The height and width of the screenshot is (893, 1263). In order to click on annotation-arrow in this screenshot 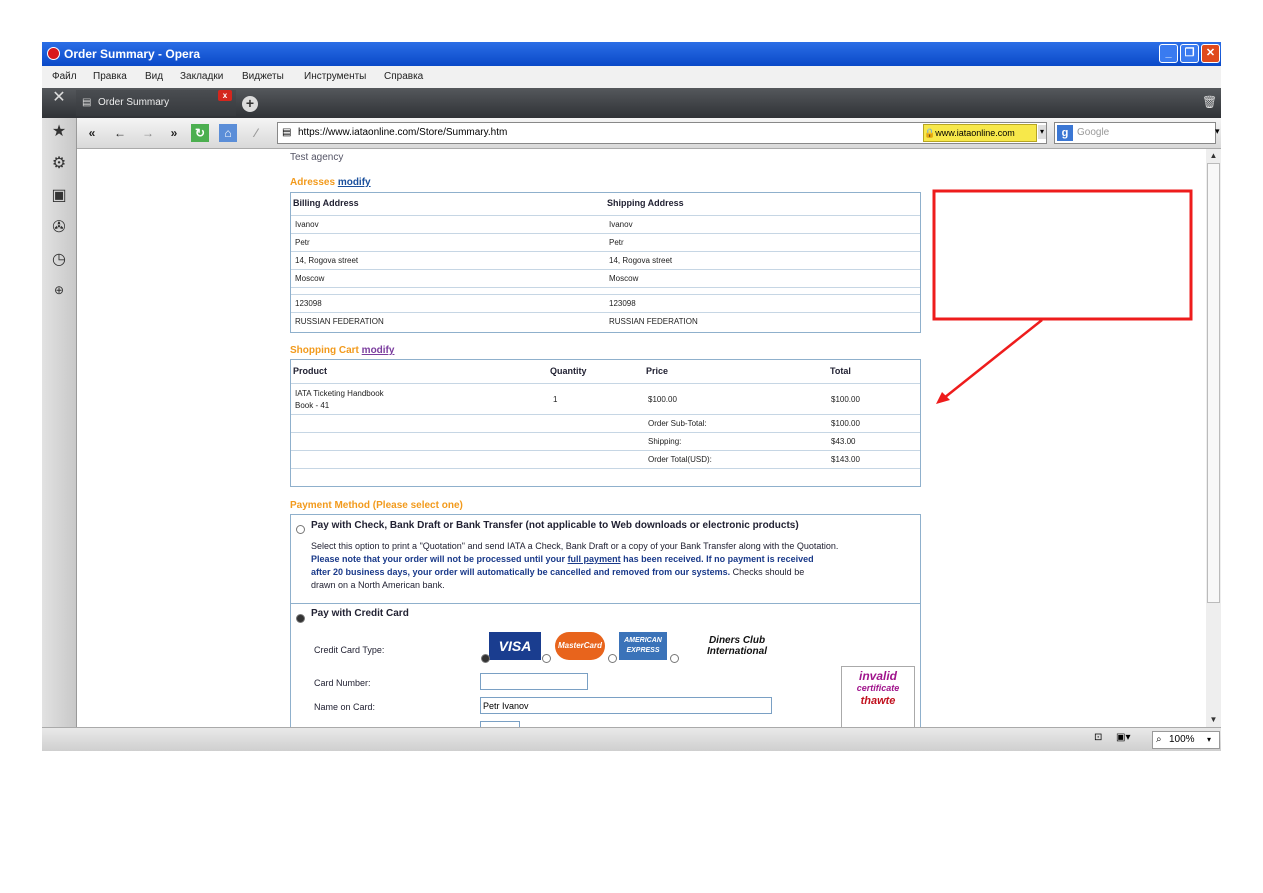, I will do `click(993, 359)`.